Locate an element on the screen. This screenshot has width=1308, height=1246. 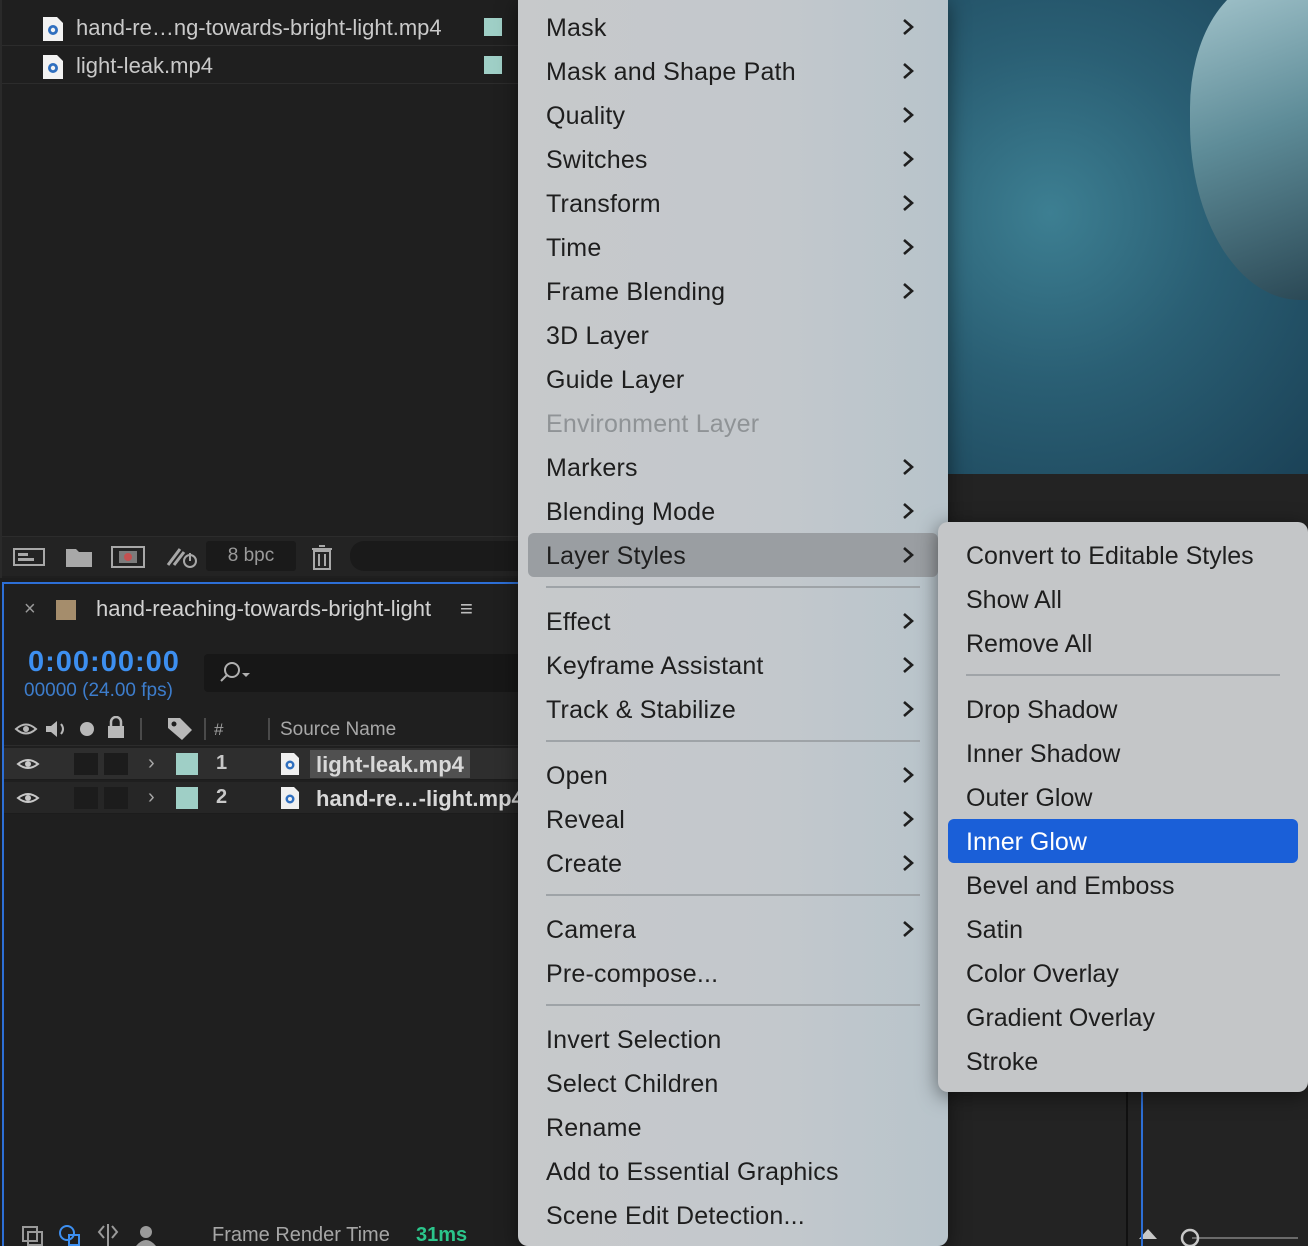
menu-item-invert-selection: Invert Selection is located at coordinates (733, 1039).